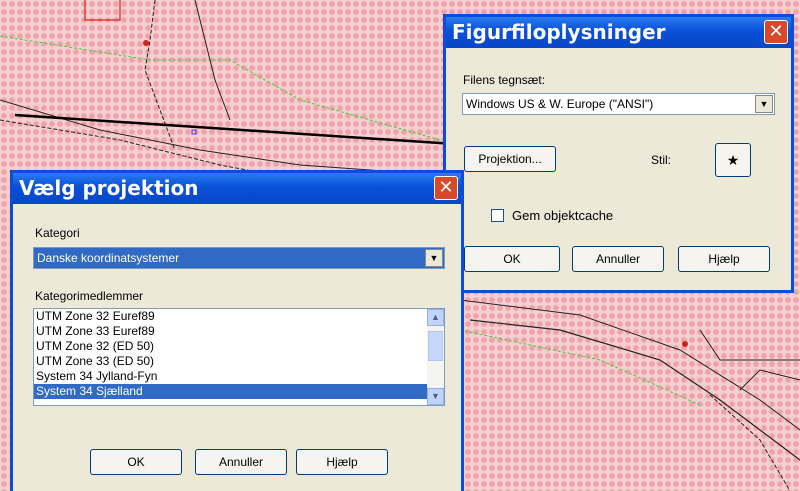  What do you see at coordinates (109, 188) in the screenshot?
I see `projection-title: Vælg projektion` at bounding box center [109, 188].